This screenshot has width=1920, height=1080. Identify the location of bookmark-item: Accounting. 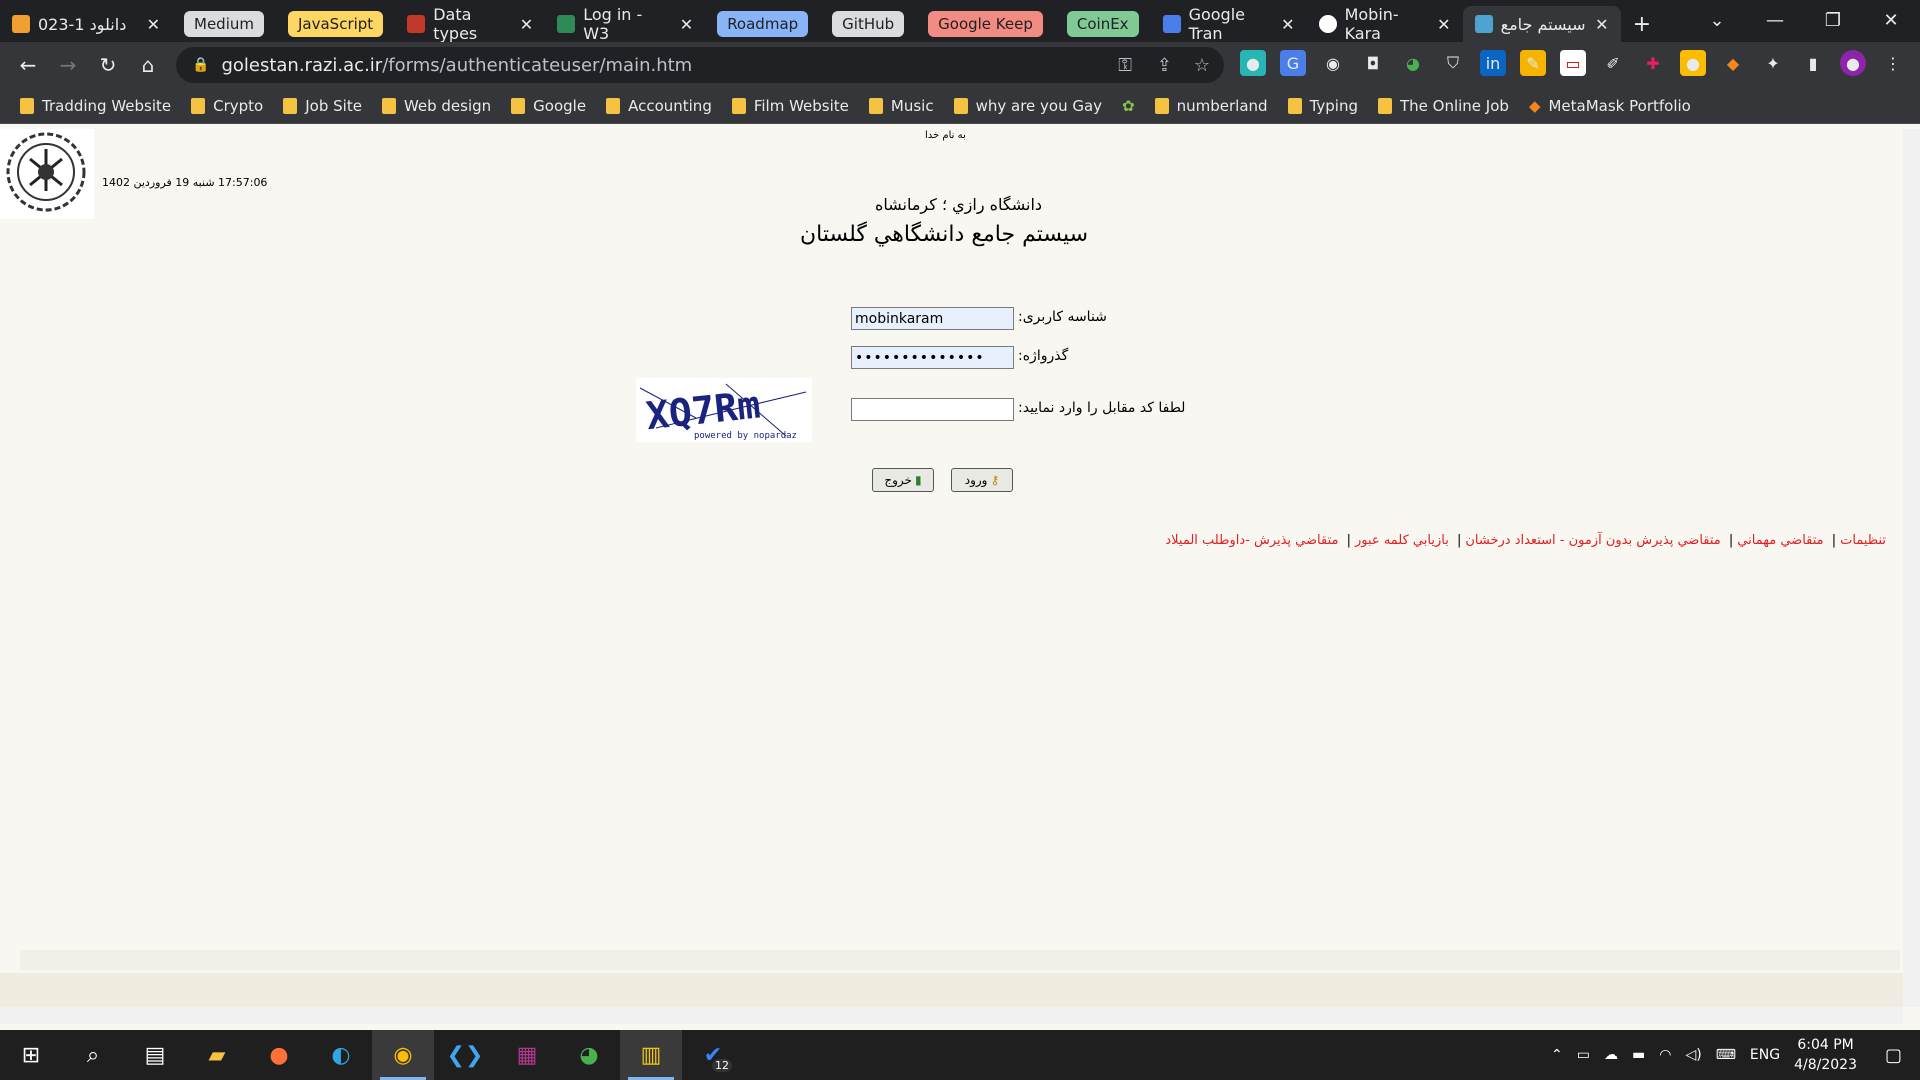
(659, 106).